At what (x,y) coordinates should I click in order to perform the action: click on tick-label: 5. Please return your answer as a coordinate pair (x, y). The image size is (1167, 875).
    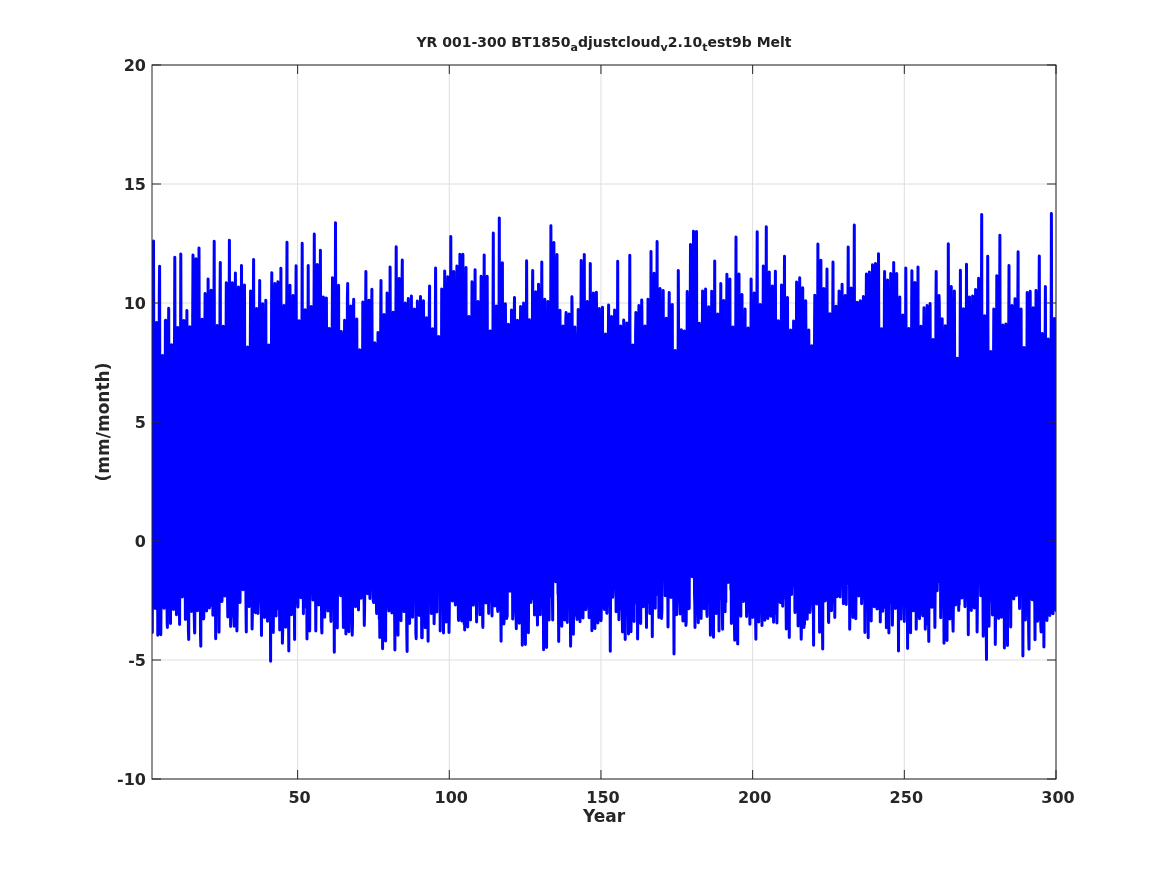
    Looking at the image, I should click on (140, 422).